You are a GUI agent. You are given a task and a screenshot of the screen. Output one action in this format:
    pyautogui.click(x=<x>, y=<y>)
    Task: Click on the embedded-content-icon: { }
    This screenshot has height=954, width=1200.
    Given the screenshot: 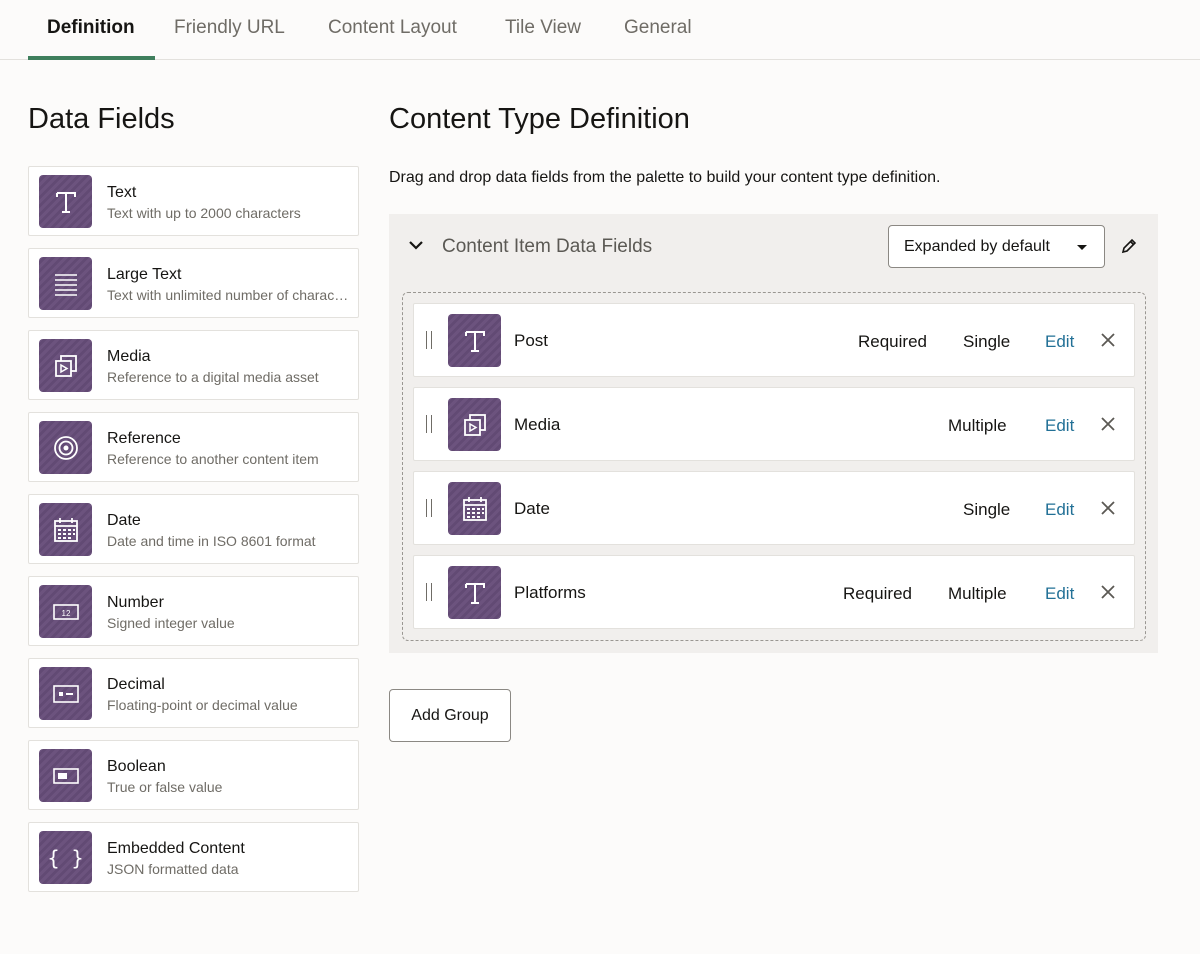 What is the action you would take?
    pyautogui.click(x=65, y=857)
    